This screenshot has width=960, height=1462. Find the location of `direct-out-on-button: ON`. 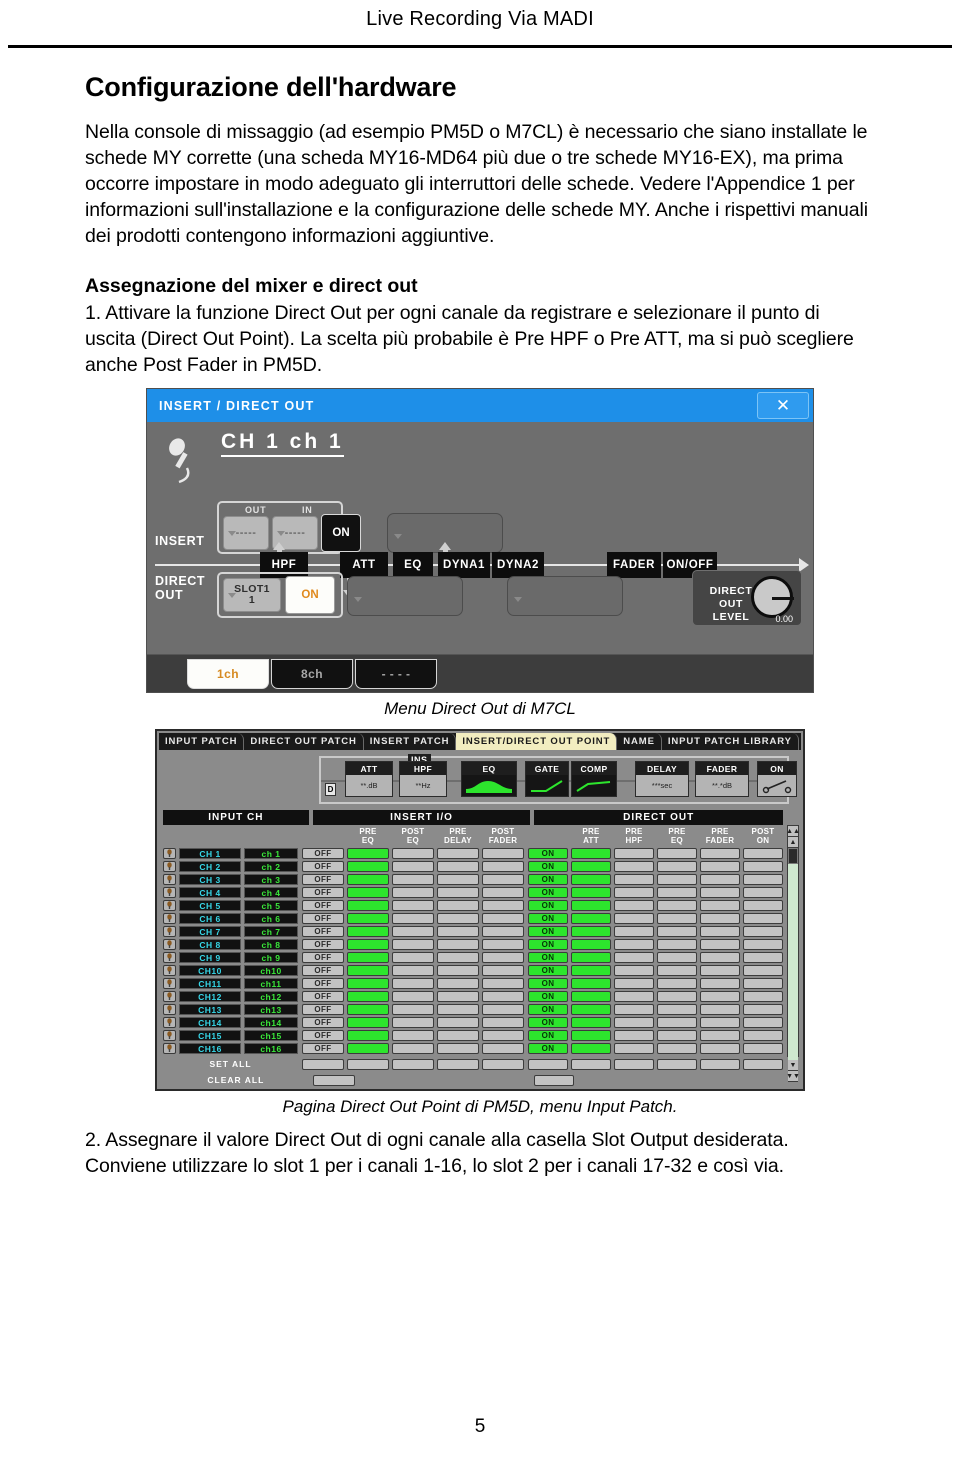

direct-out-on-button: ON is located at coordinates (310, 595).